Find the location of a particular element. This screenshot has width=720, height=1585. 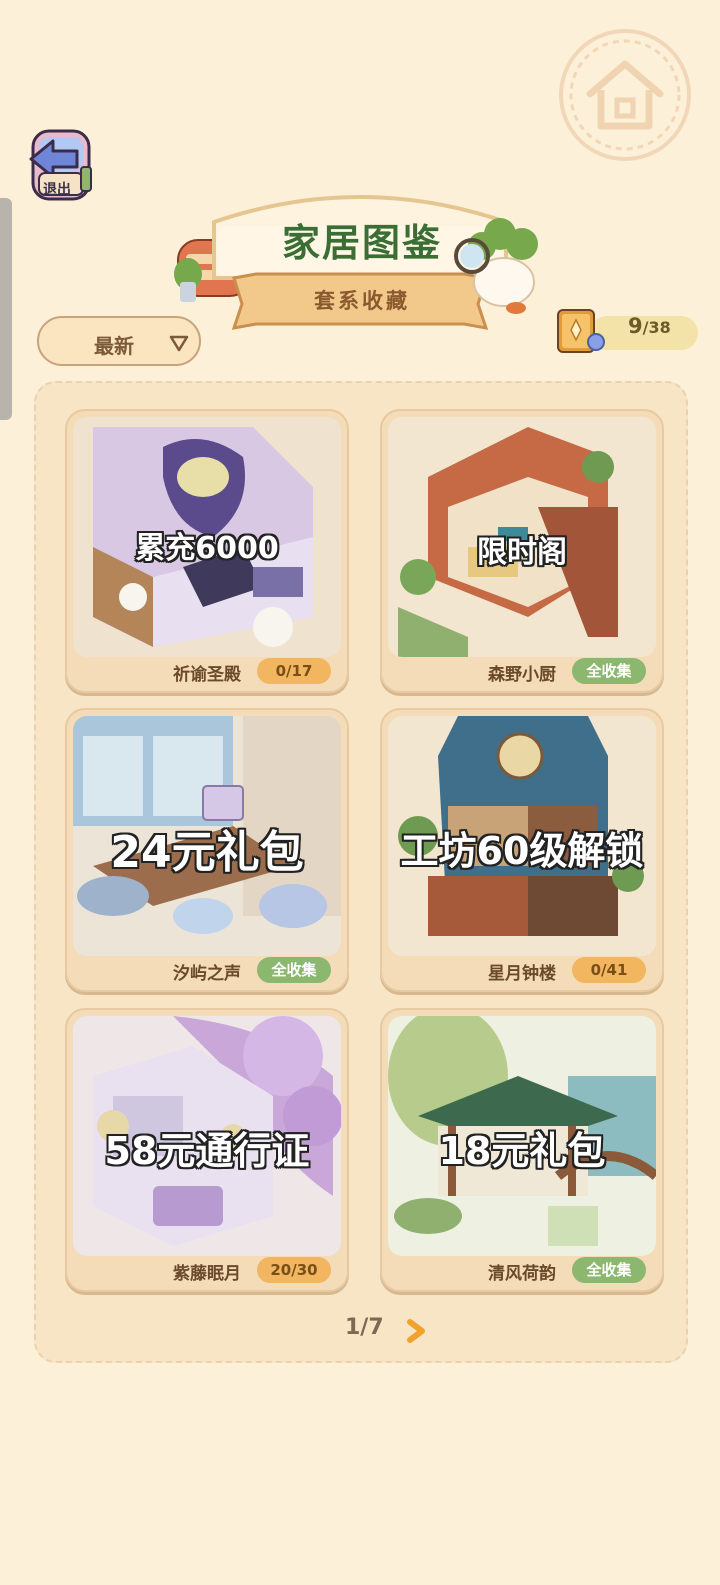

sort-label: 最新 is located at coordinates (114, 346).